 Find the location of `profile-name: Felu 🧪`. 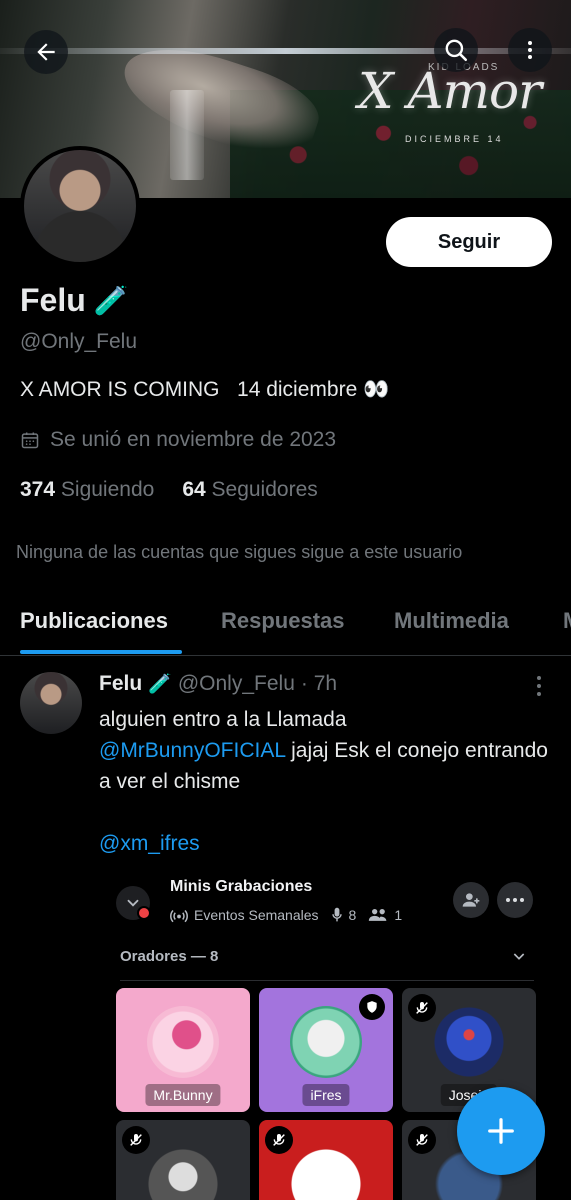

profile-name: Felu 🧪 is located at coordinates (74, 300).